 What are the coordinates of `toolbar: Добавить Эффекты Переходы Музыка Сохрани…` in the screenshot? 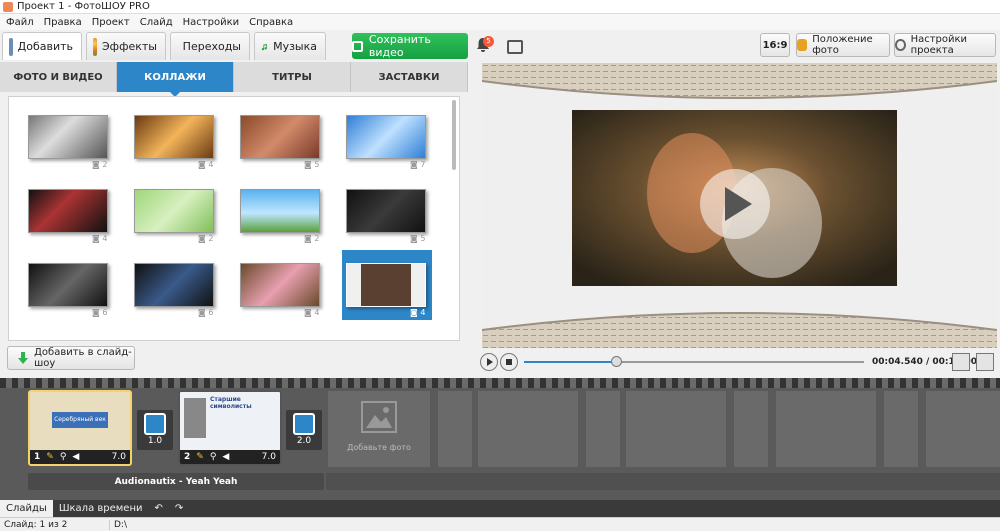 It's located at (500, 46).